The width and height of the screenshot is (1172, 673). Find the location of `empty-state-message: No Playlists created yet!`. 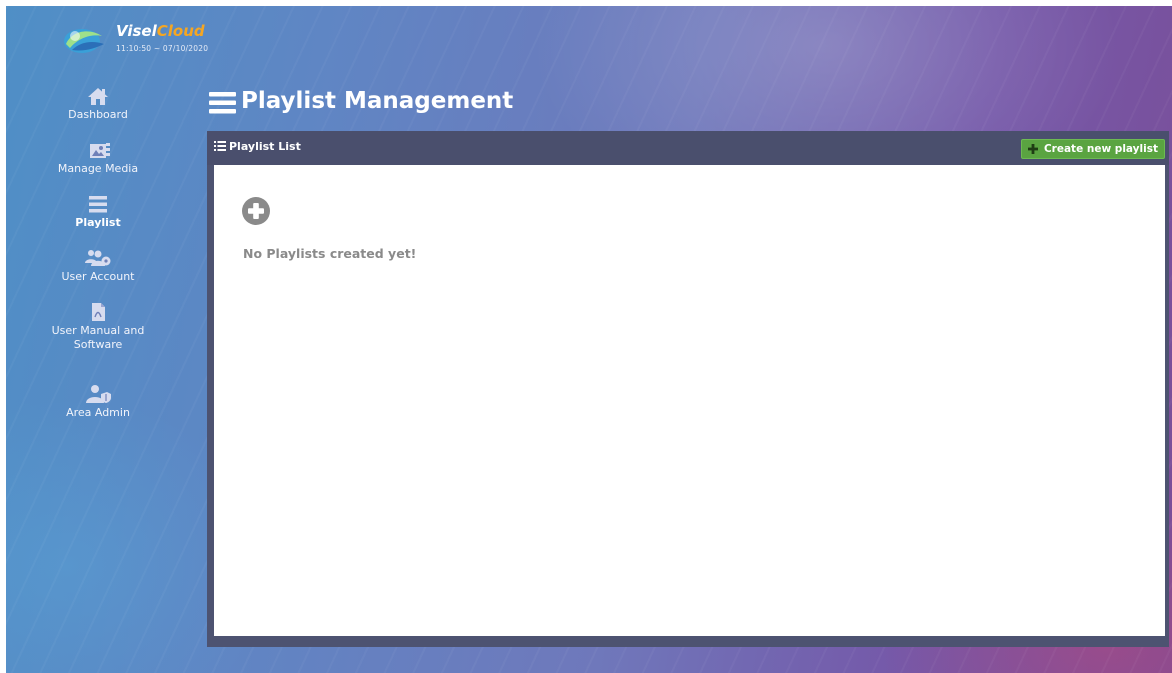

empty-state-message: No Playlists created yet! is located at coordinates (330, 253).